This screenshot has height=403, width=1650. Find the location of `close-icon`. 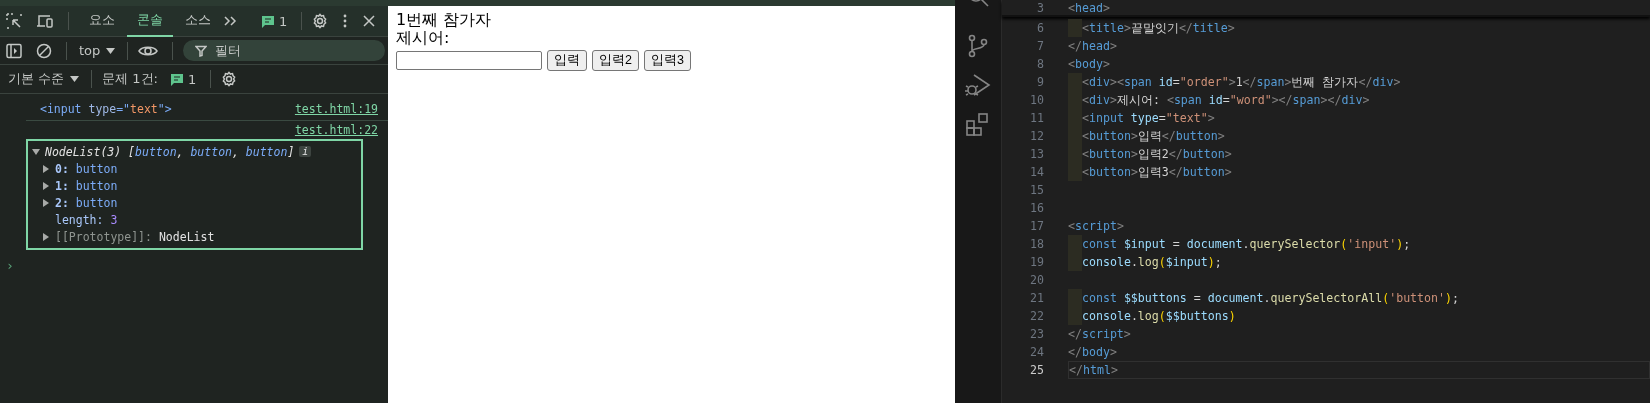

close-icon is located at coordinates (369, 21).